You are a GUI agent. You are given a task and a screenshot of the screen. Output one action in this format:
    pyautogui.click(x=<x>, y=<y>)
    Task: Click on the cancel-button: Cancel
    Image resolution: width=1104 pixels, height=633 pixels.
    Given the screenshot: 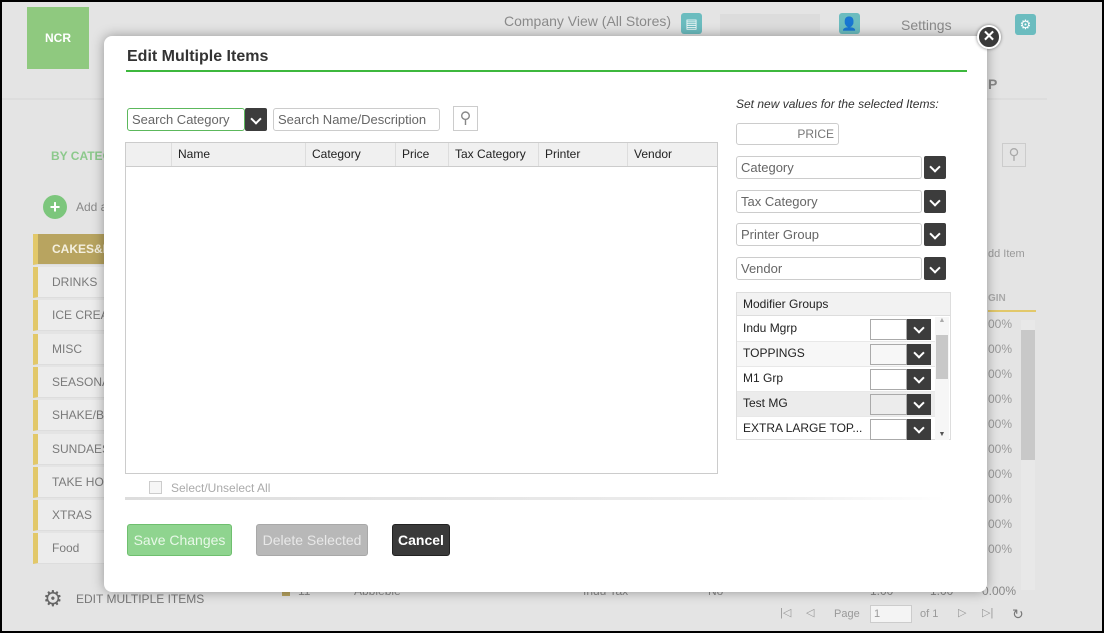 What is the action you would take?
    pyautogui.click(x=421, y=540)
    